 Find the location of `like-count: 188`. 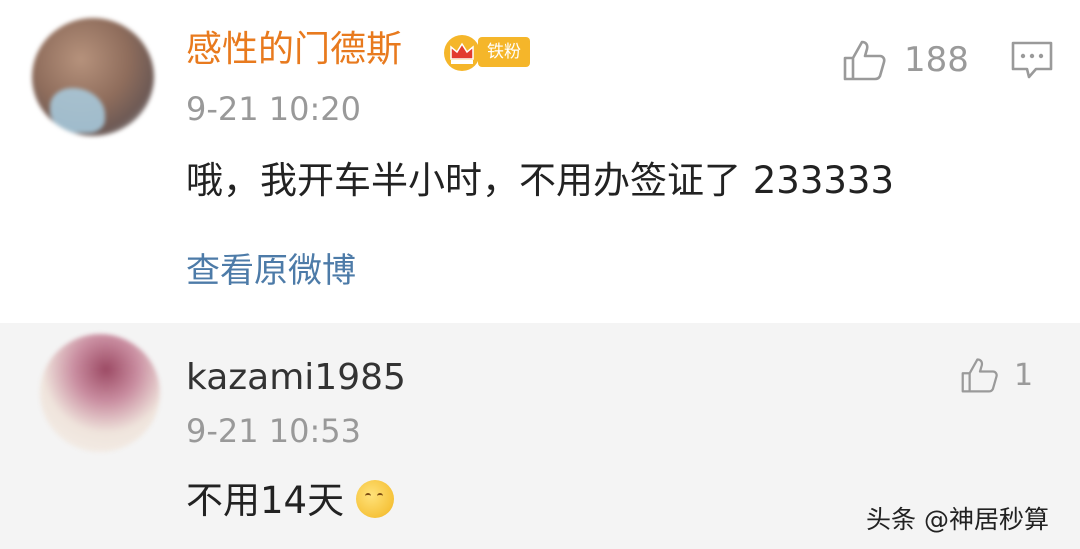

like-count: 188 is located at coordinates (936, 60).